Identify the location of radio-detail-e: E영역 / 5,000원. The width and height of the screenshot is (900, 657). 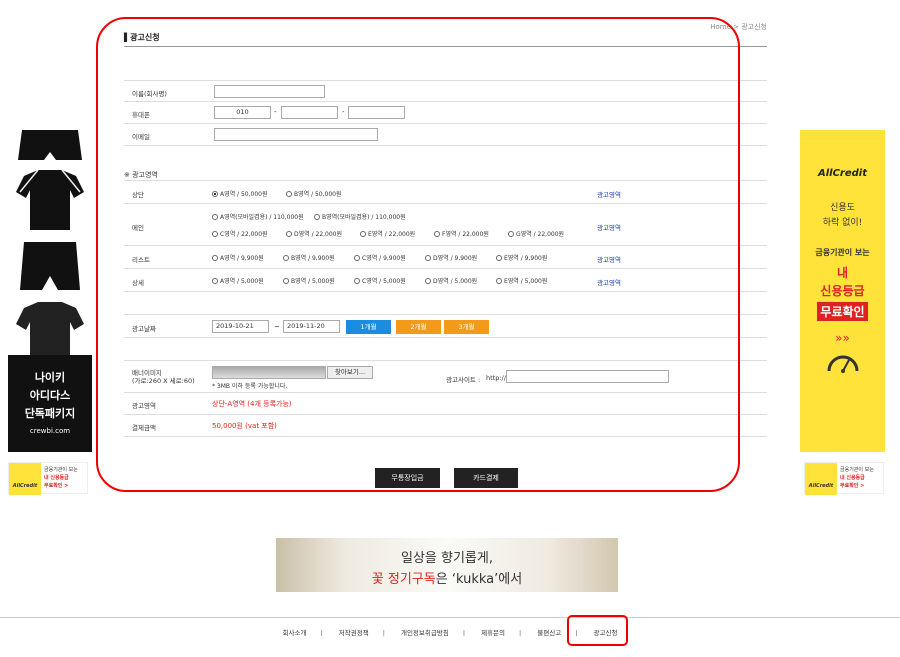
(521, 280).